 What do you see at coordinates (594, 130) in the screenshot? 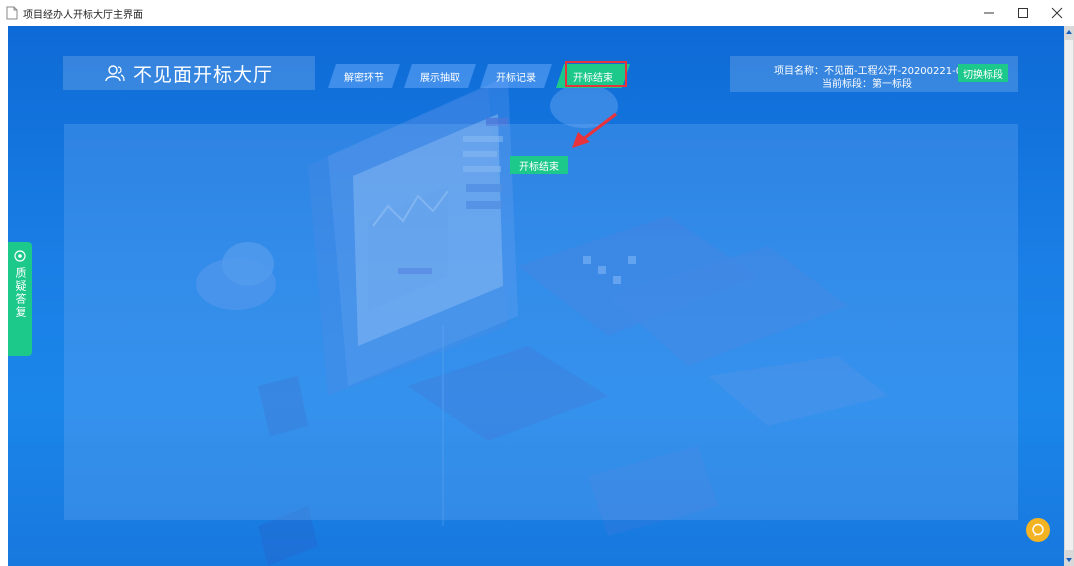
I see `annotation-arrow-icon` at bounding box center [594, 130].